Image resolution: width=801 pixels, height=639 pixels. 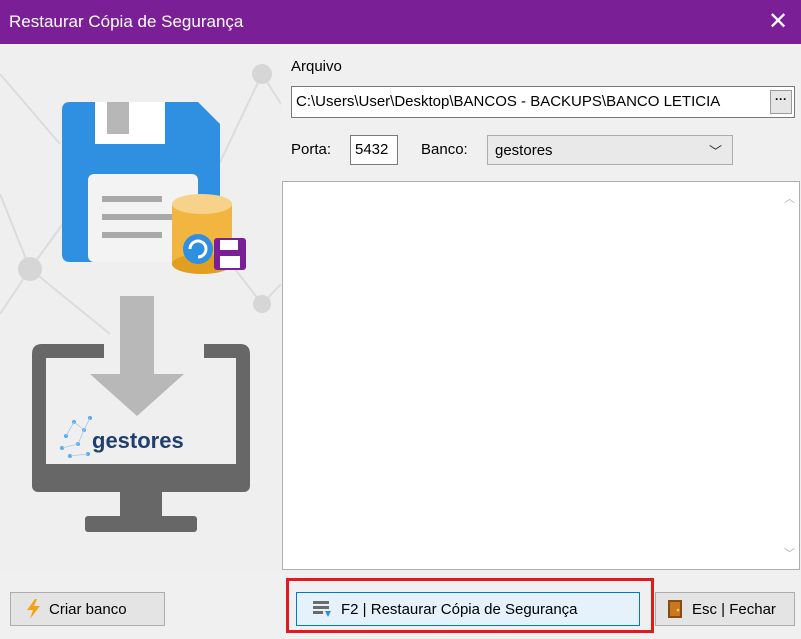 I want to click on close-icon: ✕, so click(x=778, y=22).